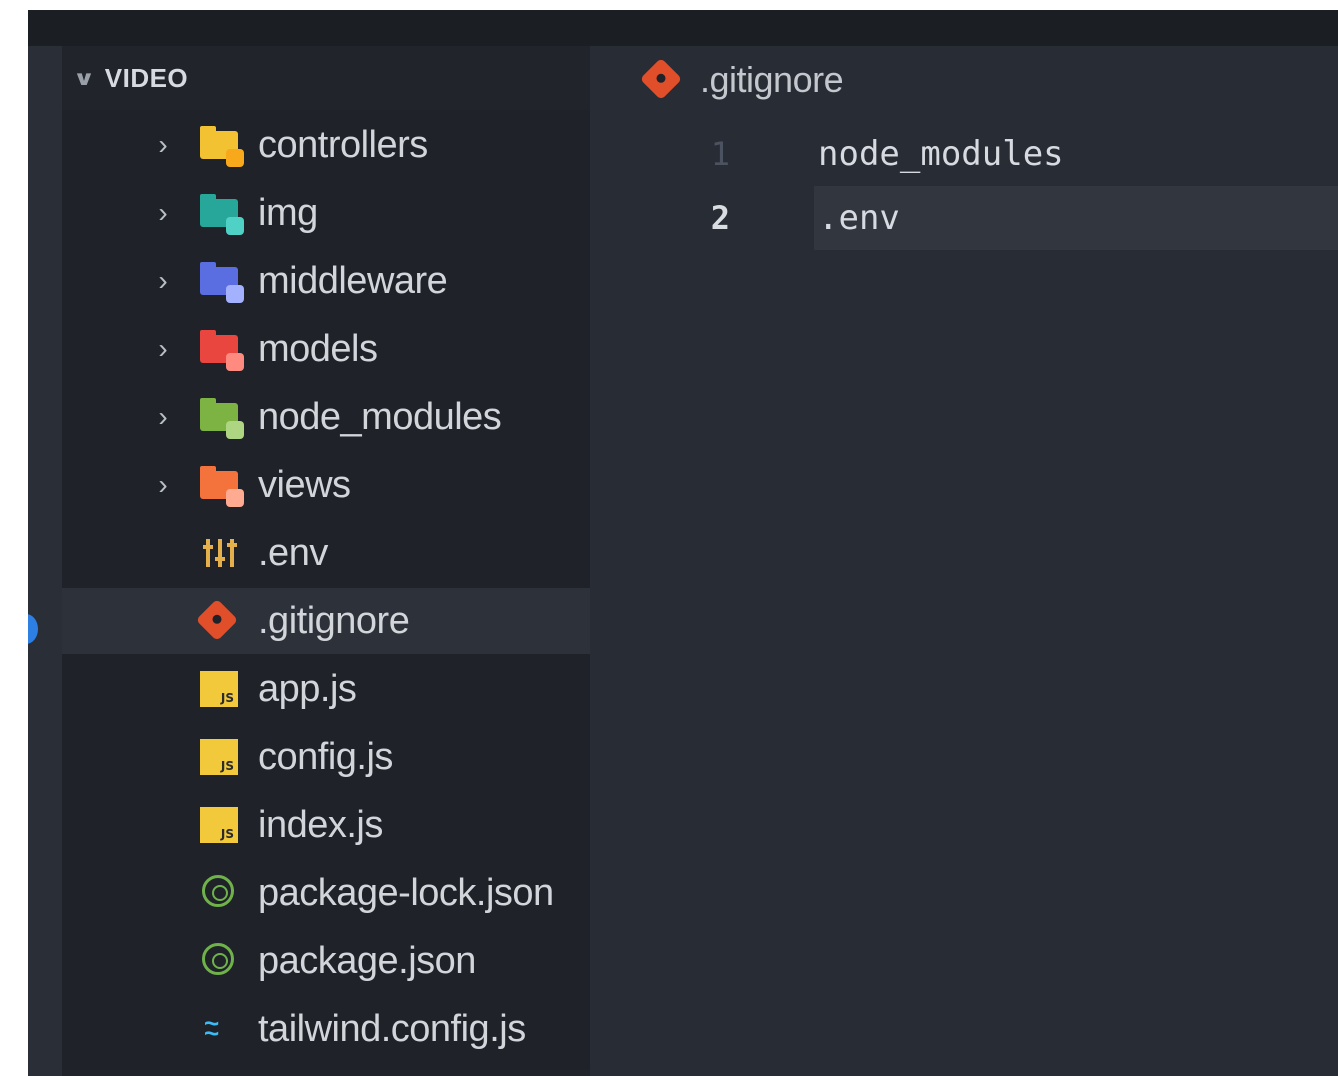 Image resolution: width=1338 pixels, height=1076 pixels. I want to click on code-line: 1 node_modules, so click(964, 154).